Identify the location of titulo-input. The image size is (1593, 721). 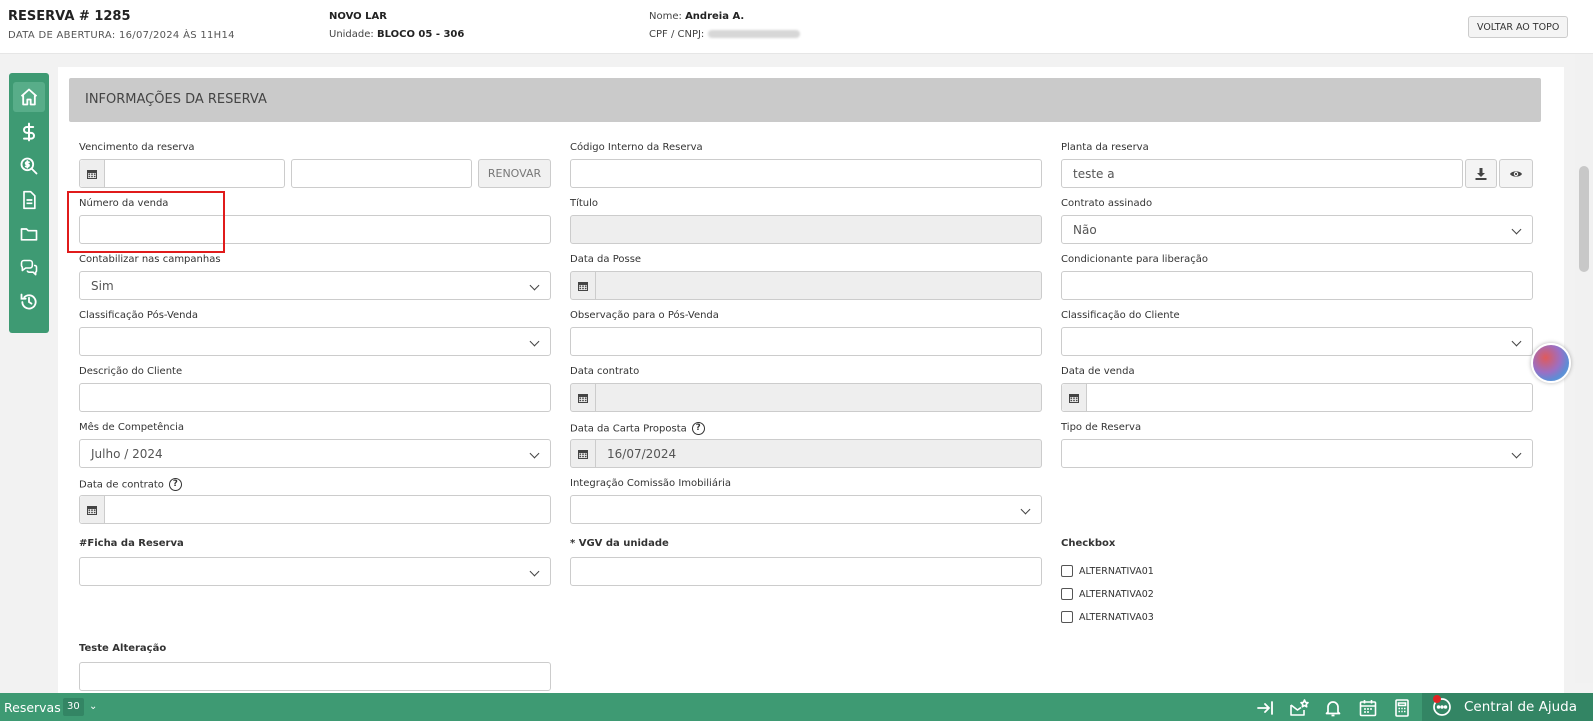
(806, 229).